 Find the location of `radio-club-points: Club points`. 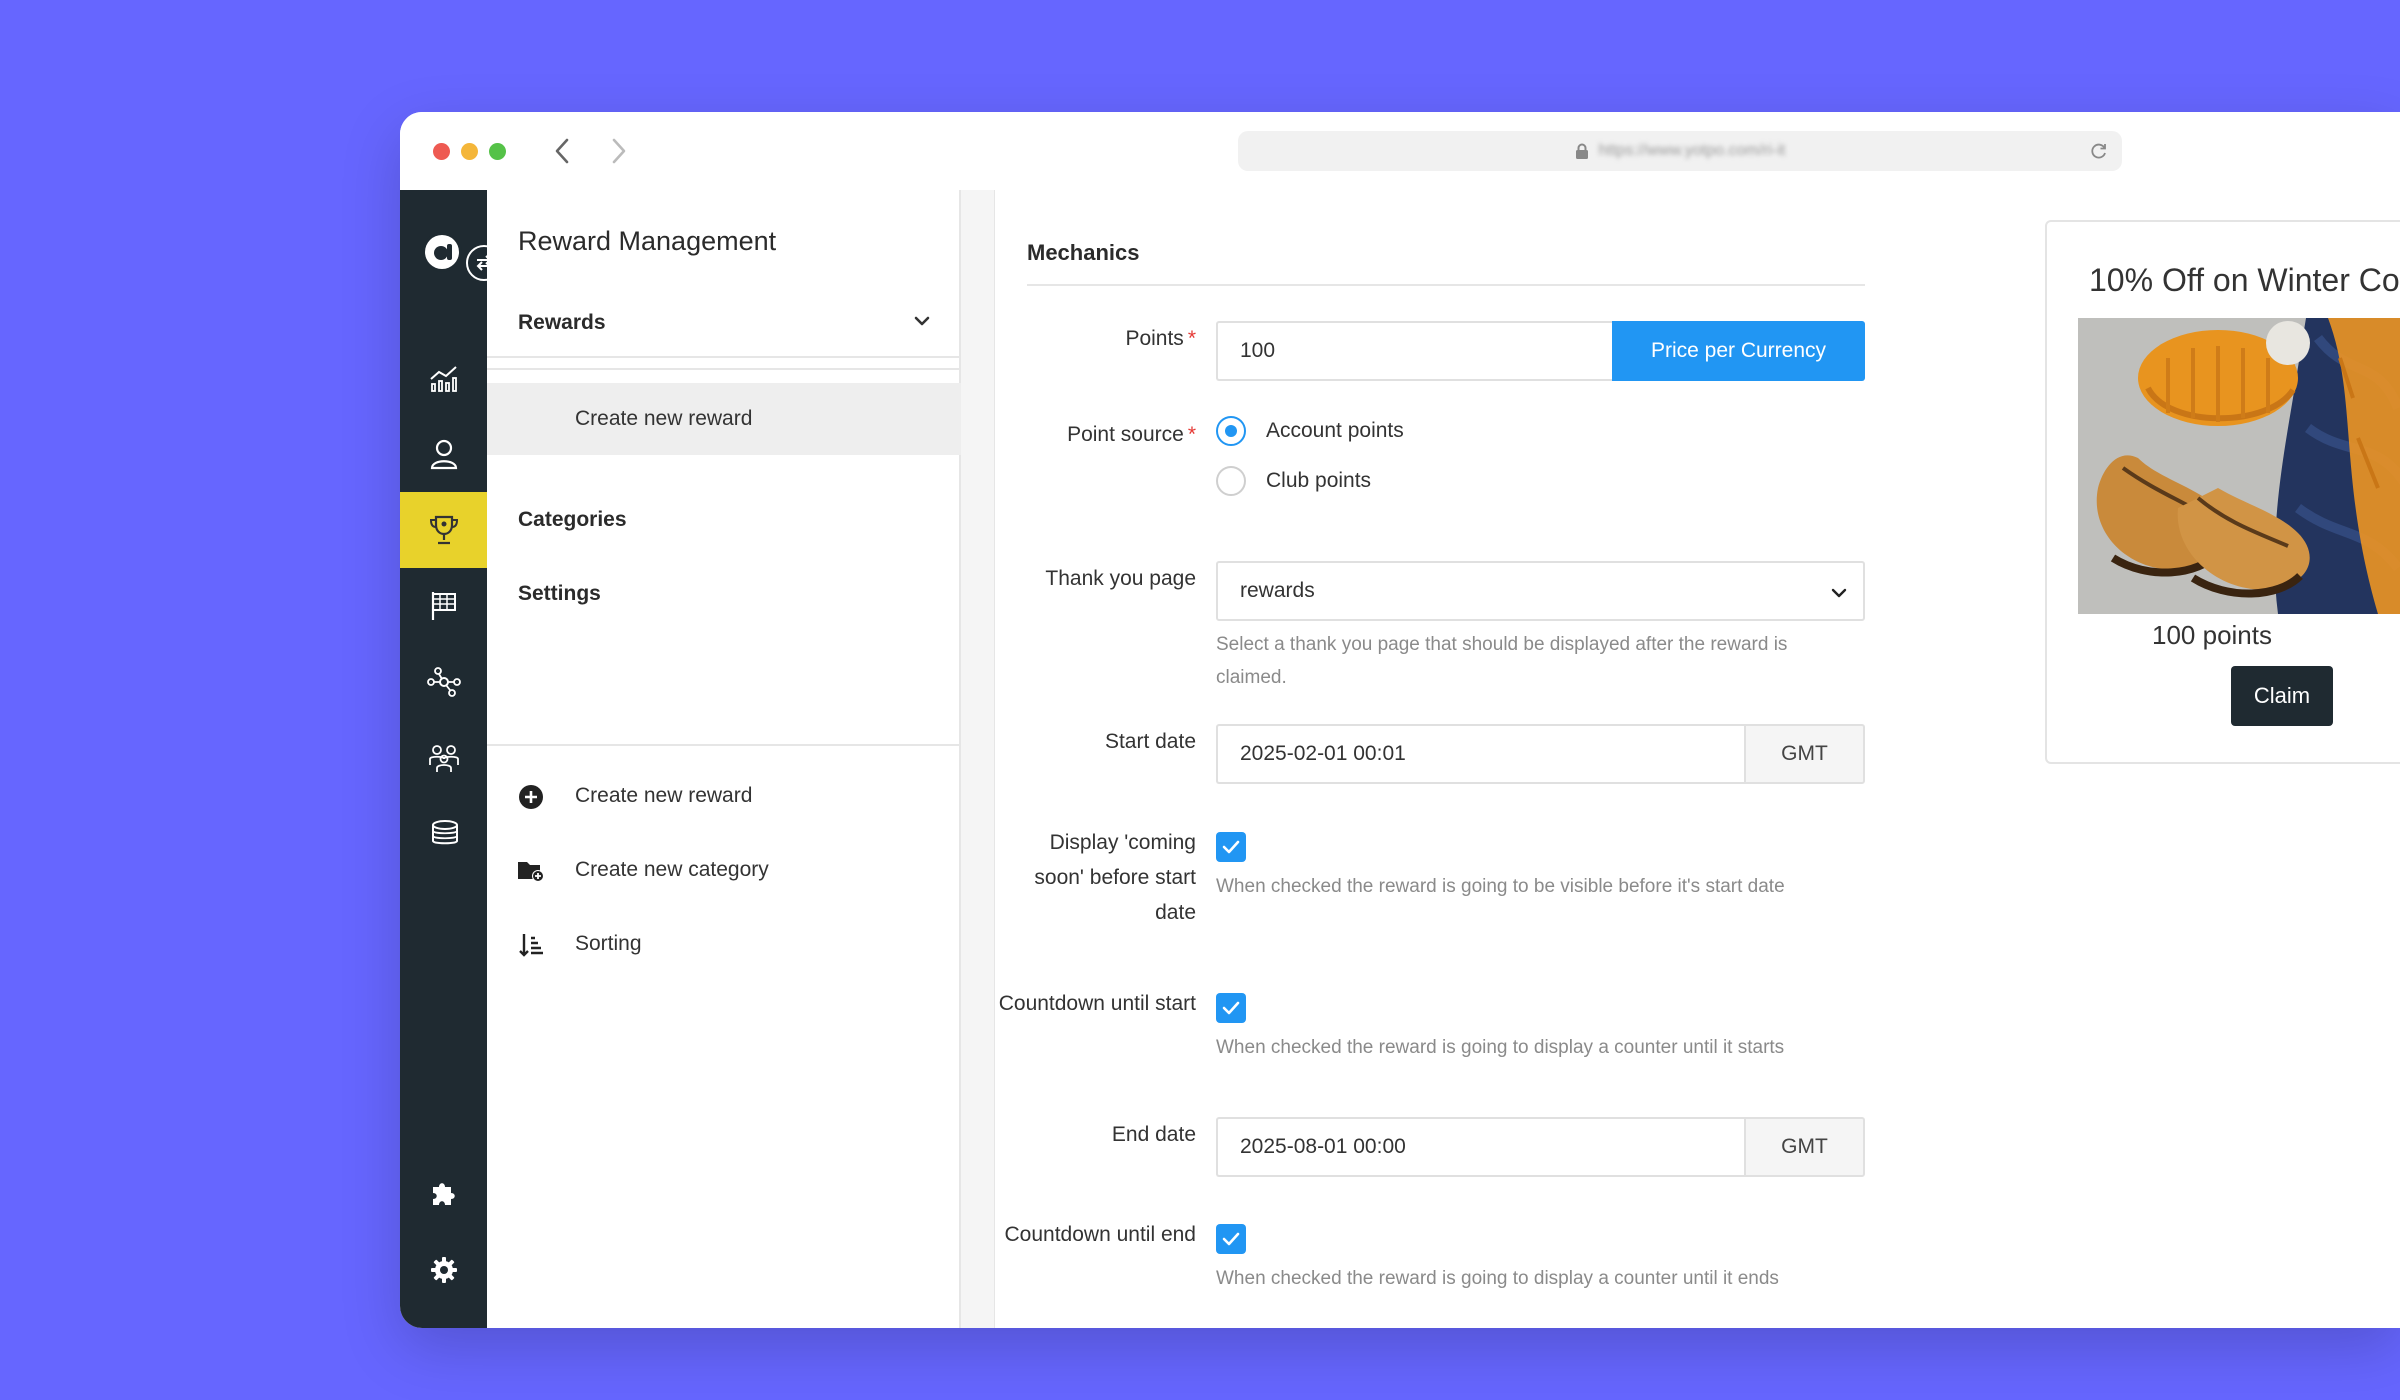

radio-club-points: Club points is located at coordinates (1293, 481).